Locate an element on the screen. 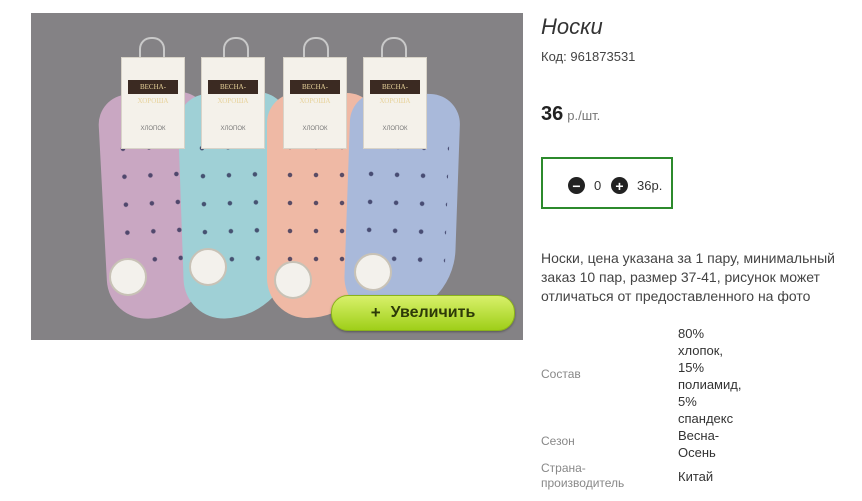 This screenshot has height=501, width=862. product-title: Носки is located at coordinates (572, 26).